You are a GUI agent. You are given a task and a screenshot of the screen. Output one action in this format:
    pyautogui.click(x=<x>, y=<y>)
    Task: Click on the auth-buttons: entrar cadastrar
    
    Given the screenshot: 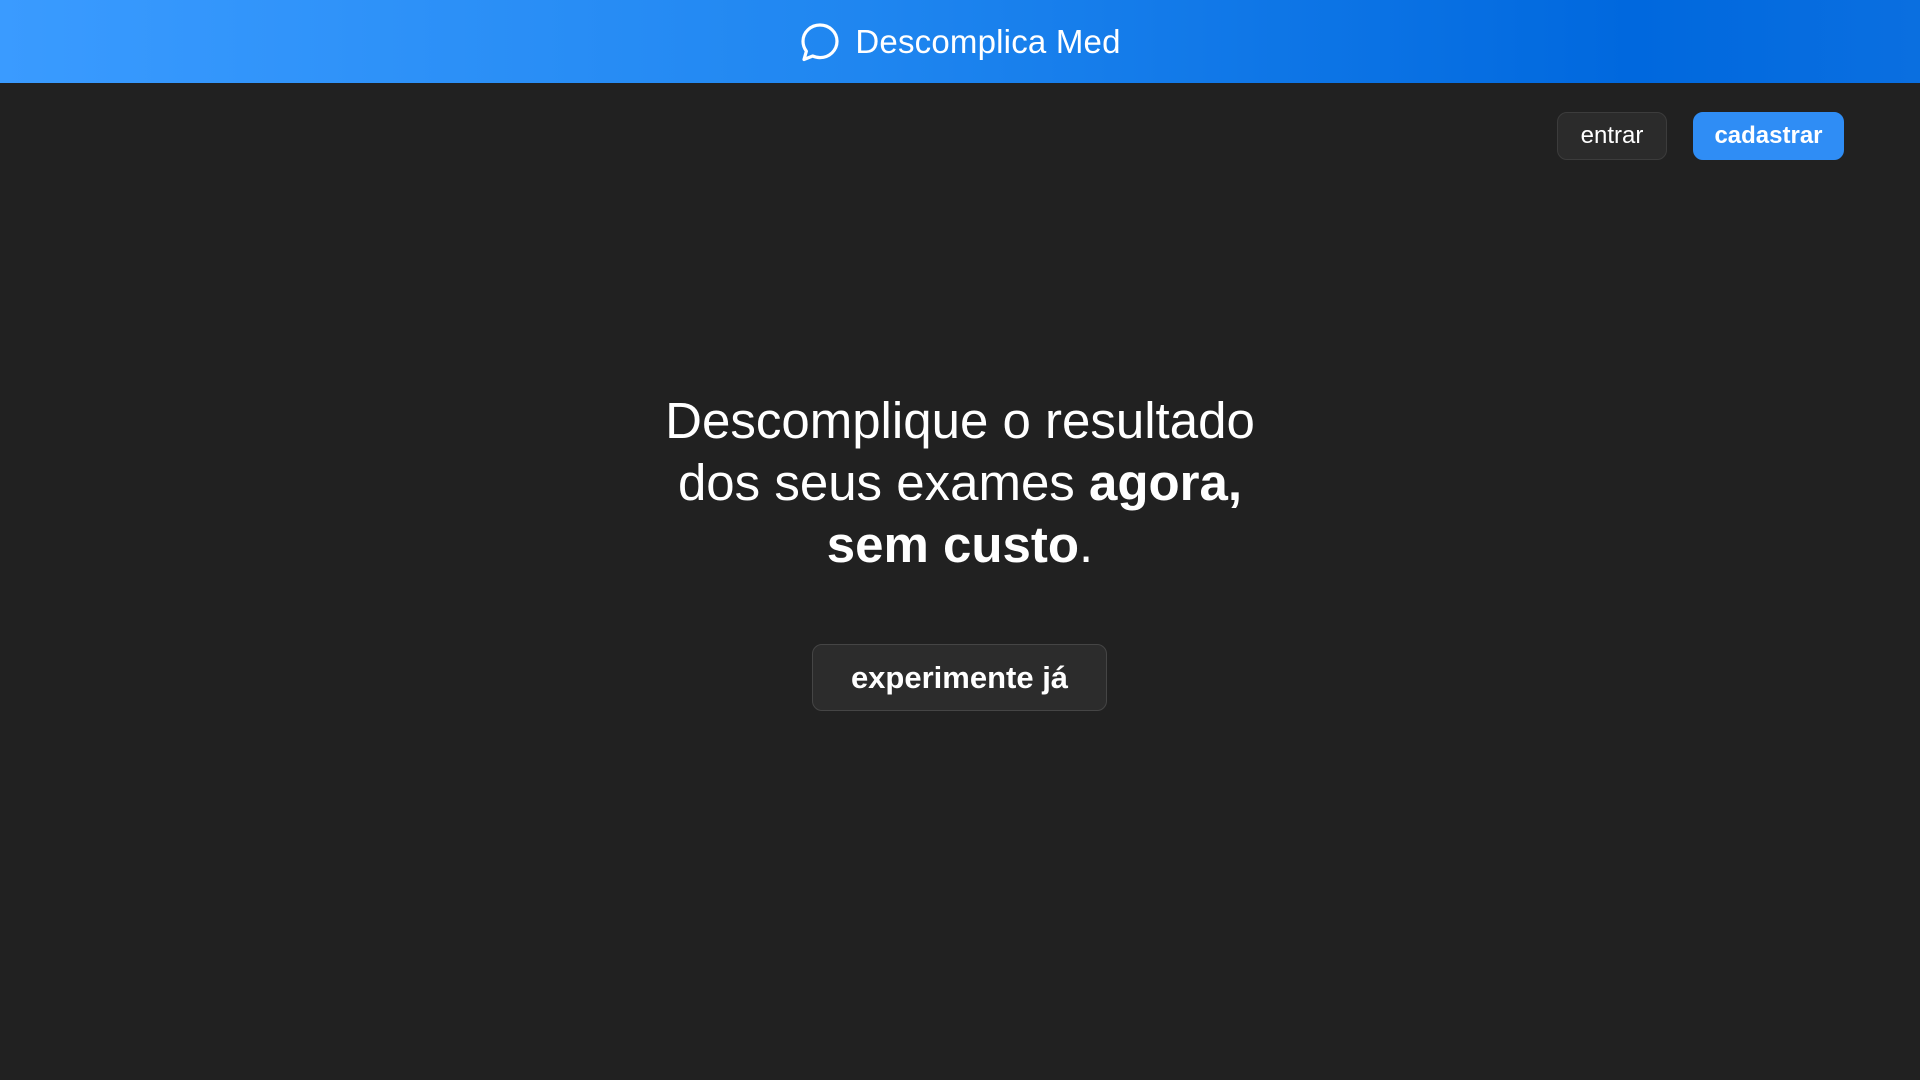 What is the action you would take?
    pyautogui.click(x=1700, y=136)
    